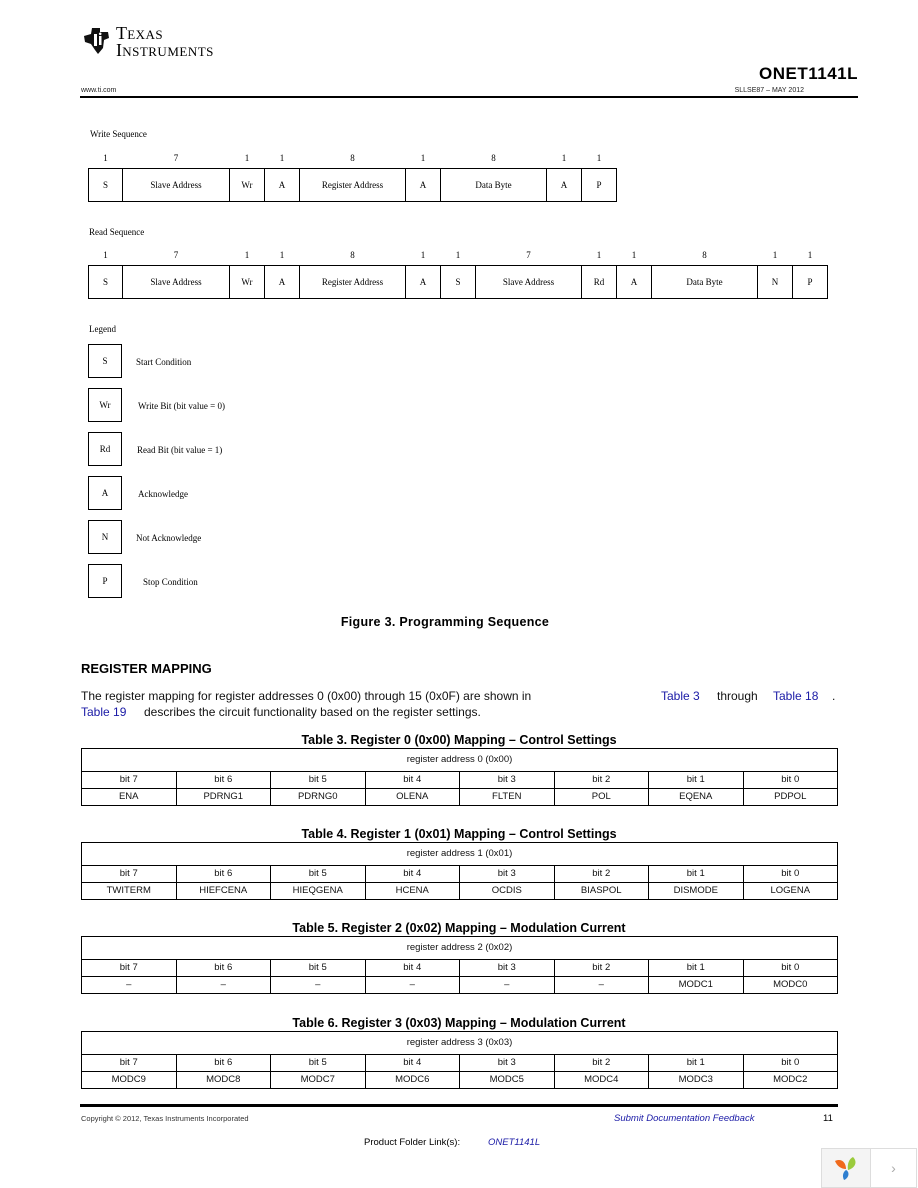  Describe the element at coordinates (459, 854) in the screenshot. I see `address-row: register address 1 (0x01)` at that location.